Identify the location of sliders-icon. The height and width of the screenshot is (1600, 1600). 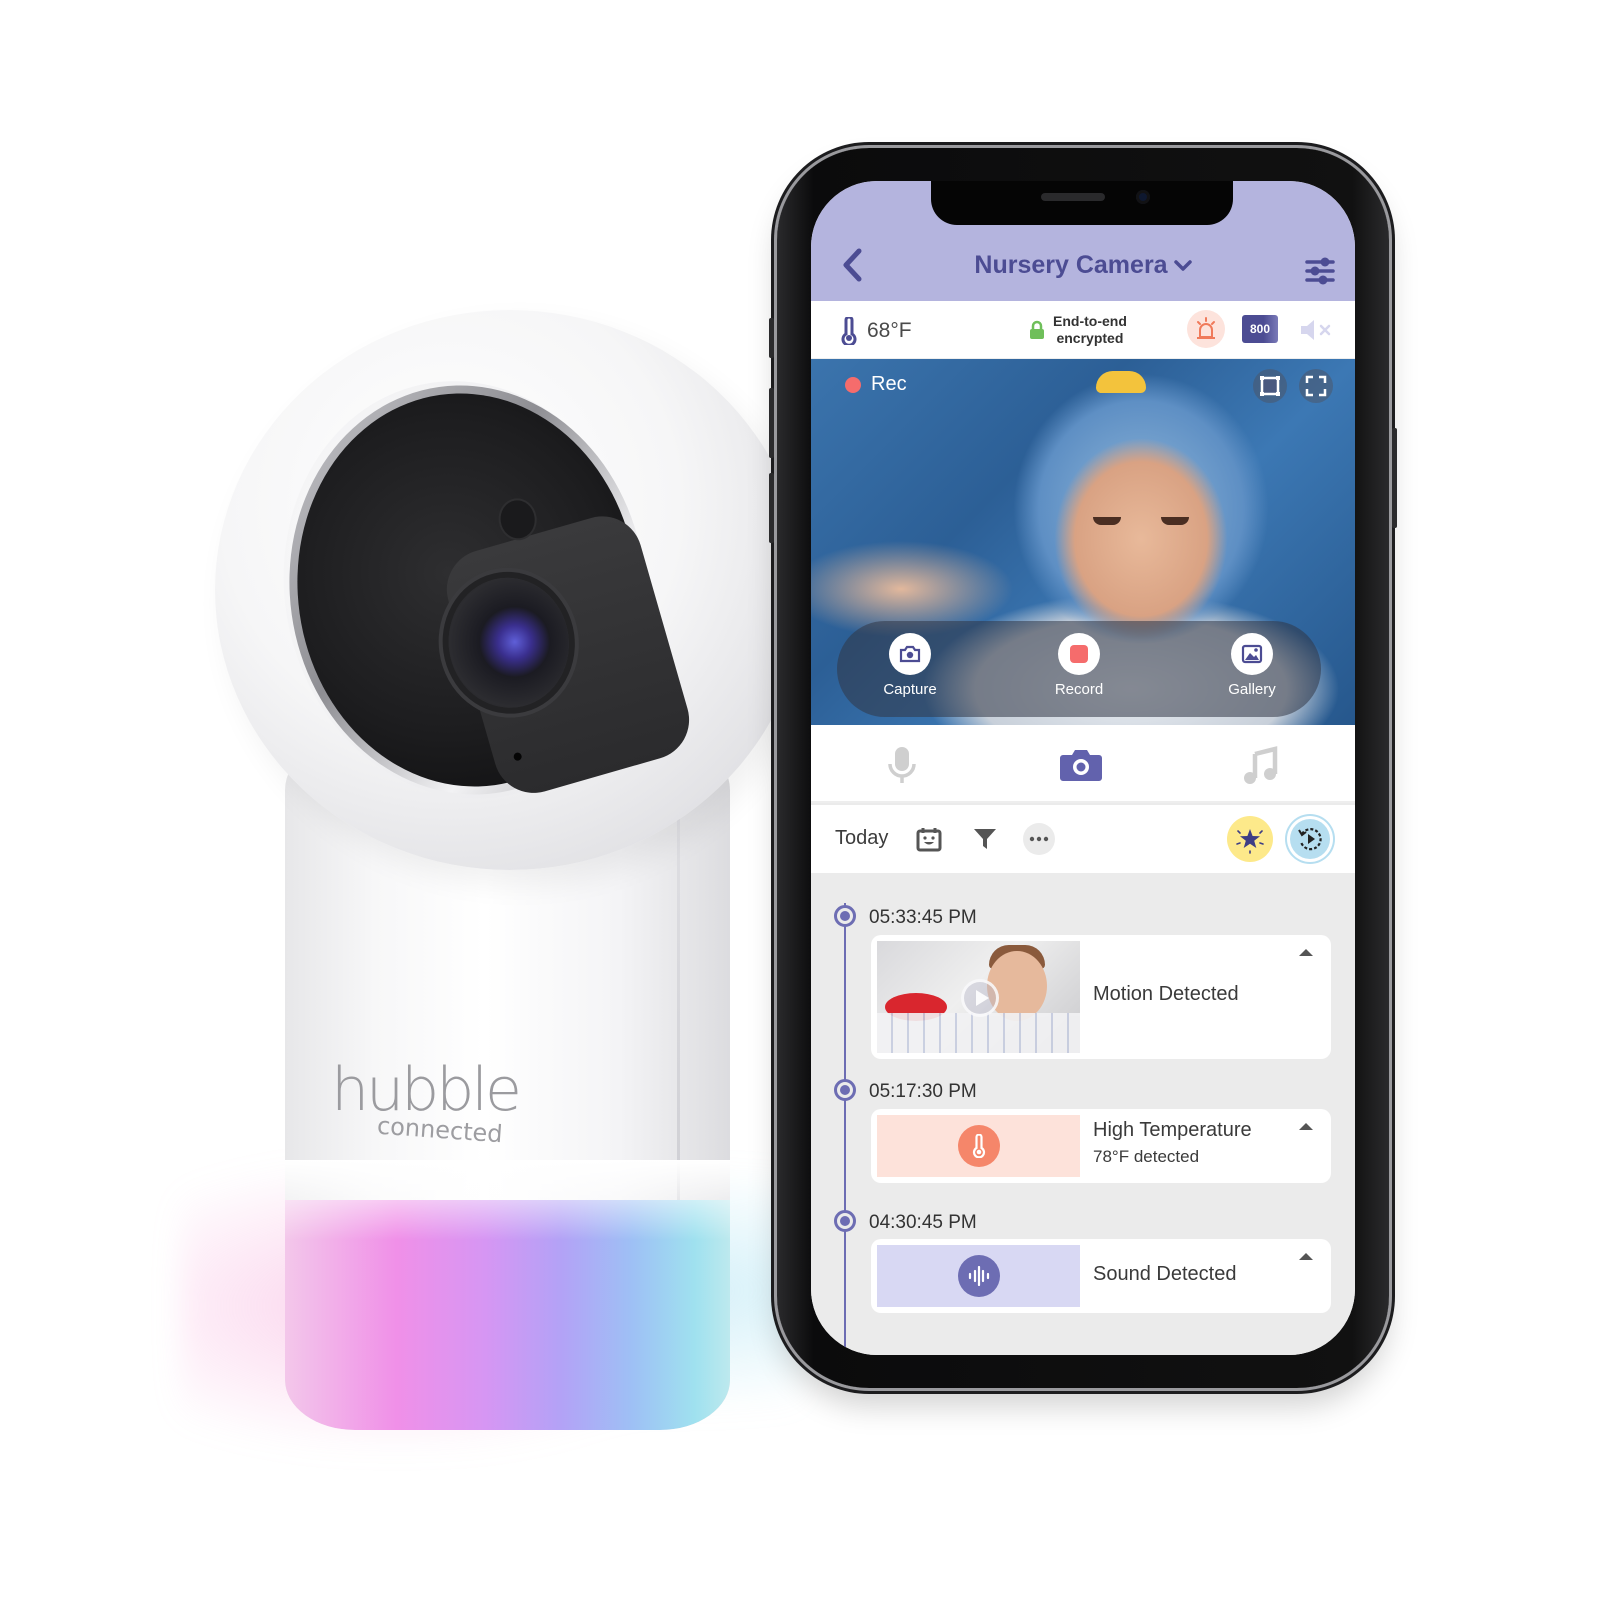
(1320, 271).